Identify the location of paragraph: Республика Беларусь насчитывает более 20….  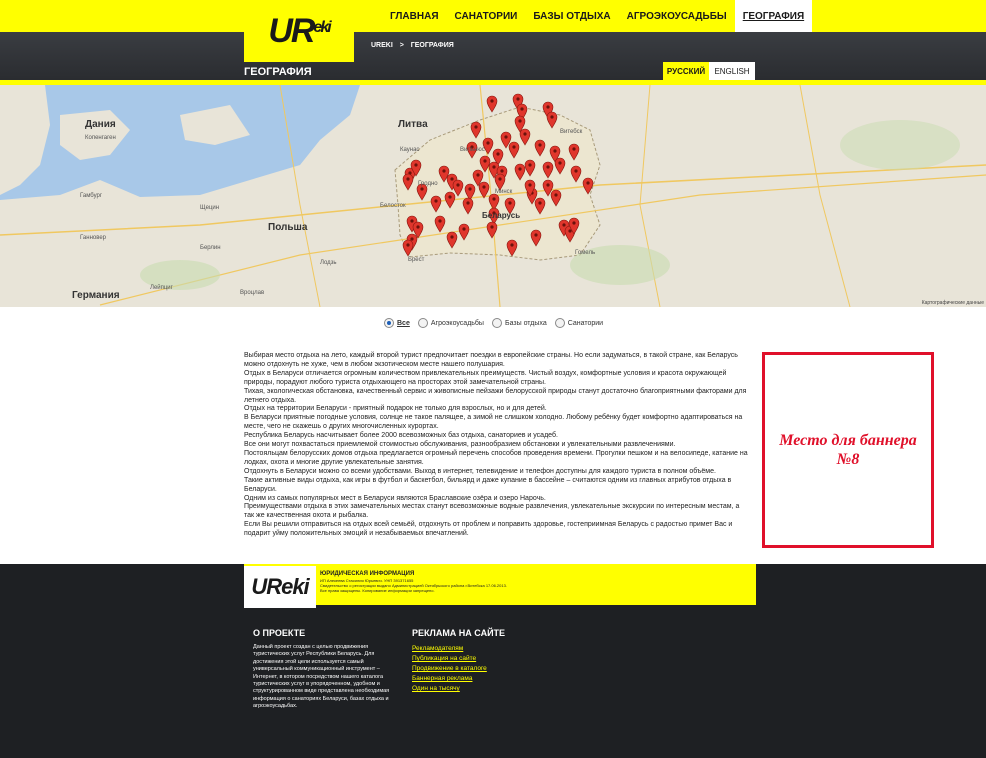
(401, 436).